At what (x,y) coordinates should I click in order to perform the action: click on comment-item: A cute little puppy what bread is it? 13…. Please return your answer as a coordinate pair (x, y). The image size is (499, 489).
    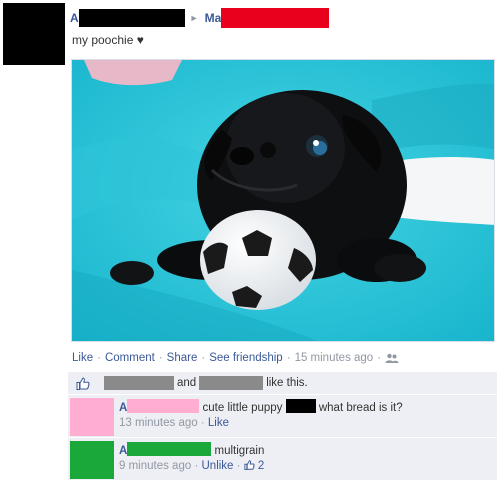
    Looking at the image, I should click on (282, 415).